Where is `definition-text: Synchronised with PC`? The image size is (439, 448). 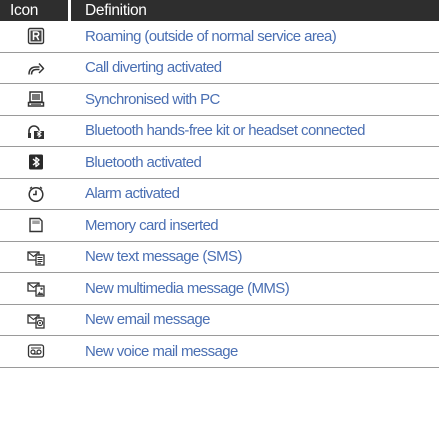 definition-text: Synchronised with PC is located at coordinates (152, 99).